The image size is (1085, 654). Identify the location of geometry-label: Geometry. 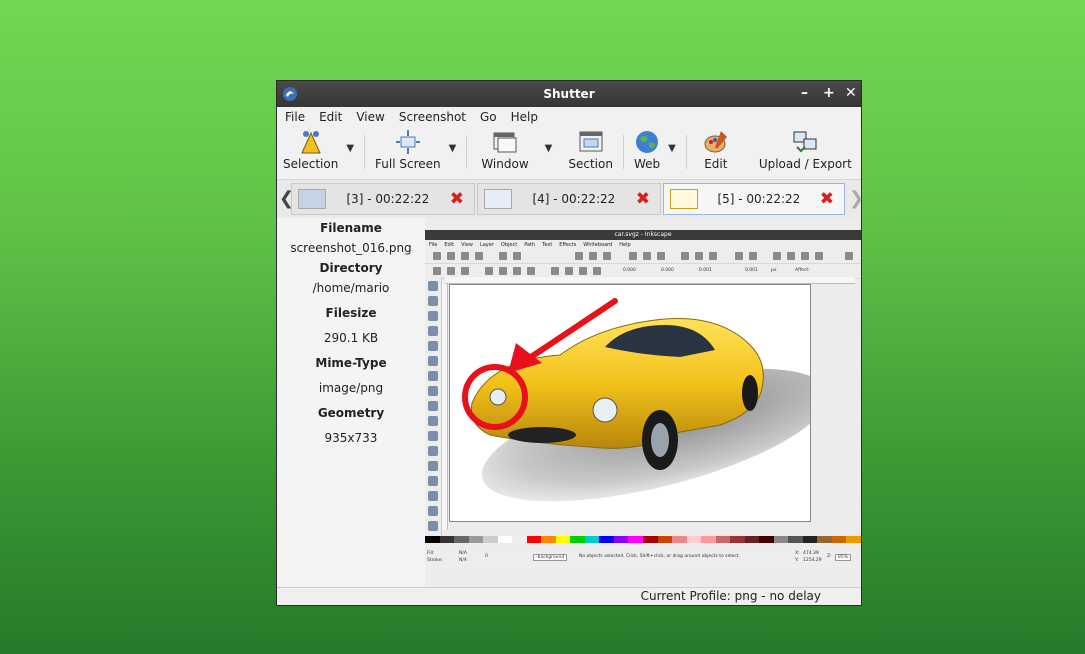
(351, 413).